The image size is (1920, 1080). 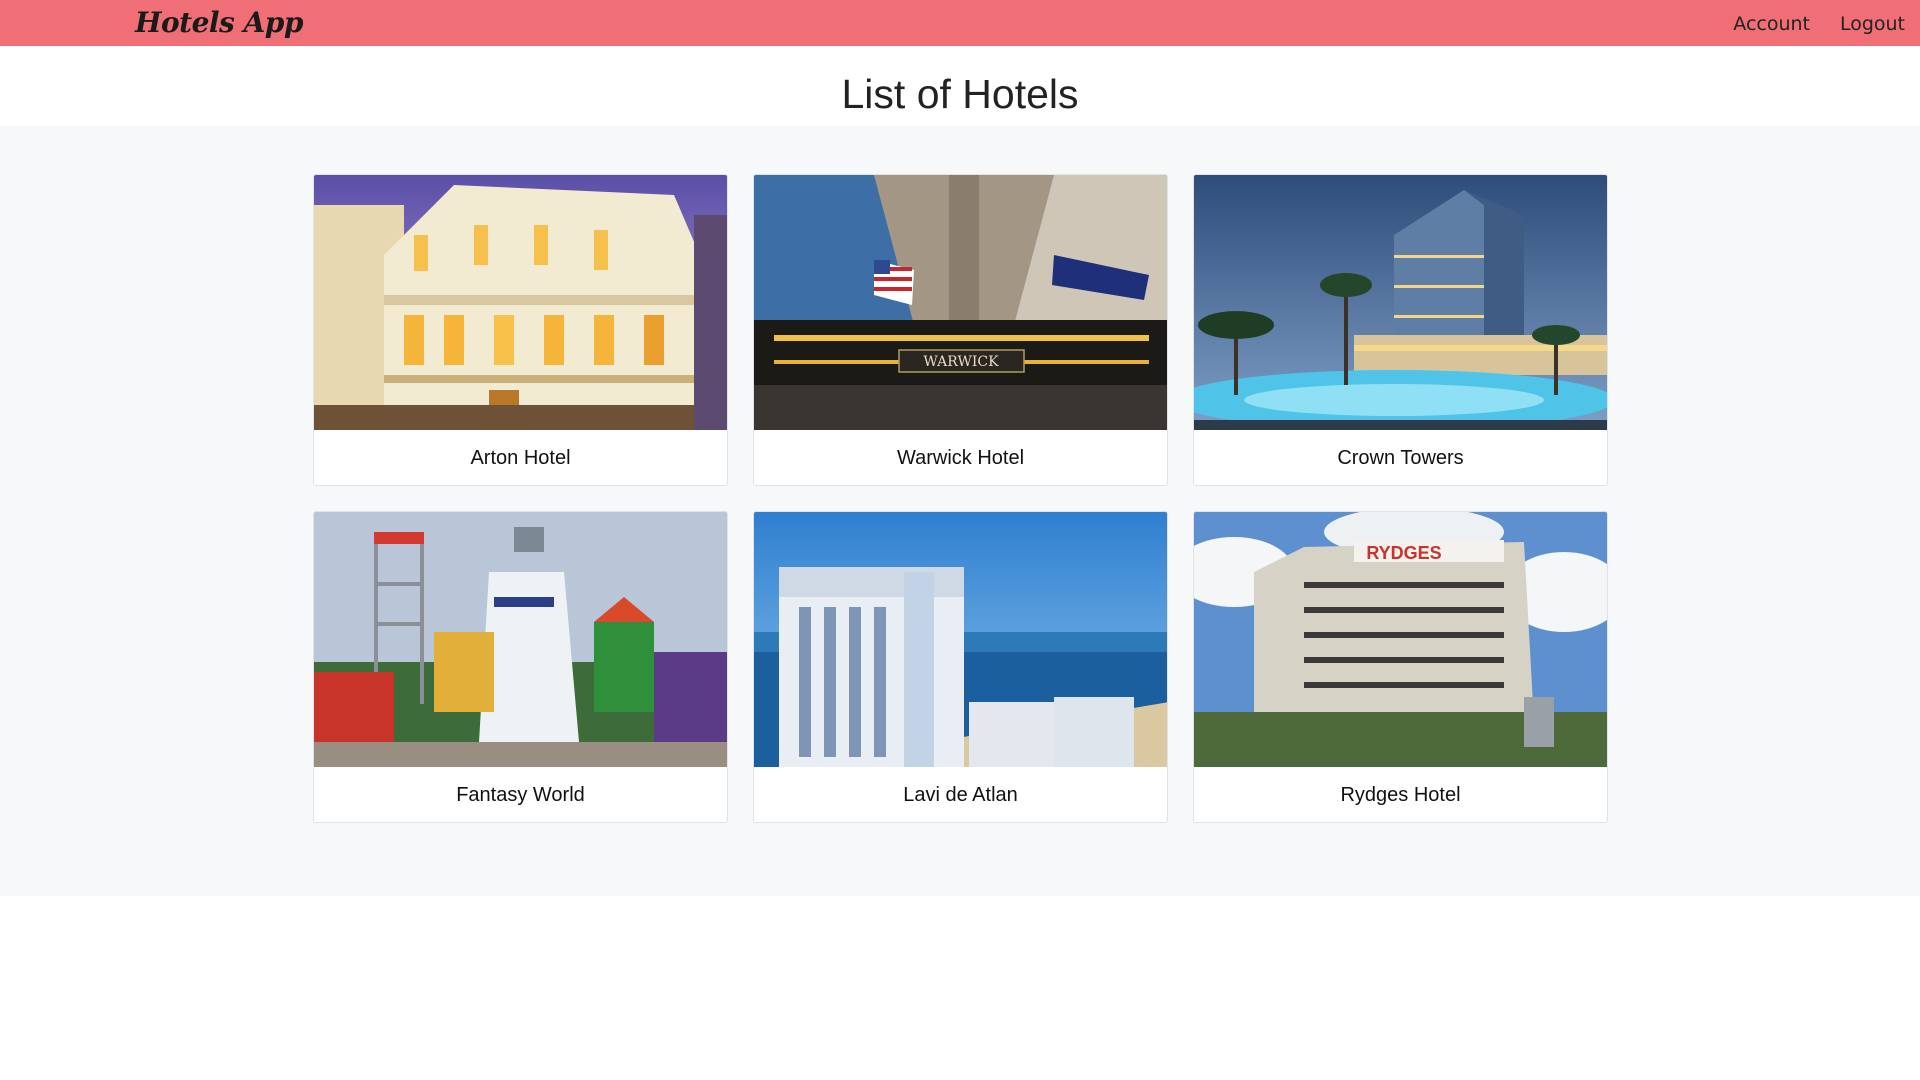 What do you see at coordinates (1400, 639) in the screenshot?
I see `hotel-photo: RYDGES` at bounding box center [1400, 639].